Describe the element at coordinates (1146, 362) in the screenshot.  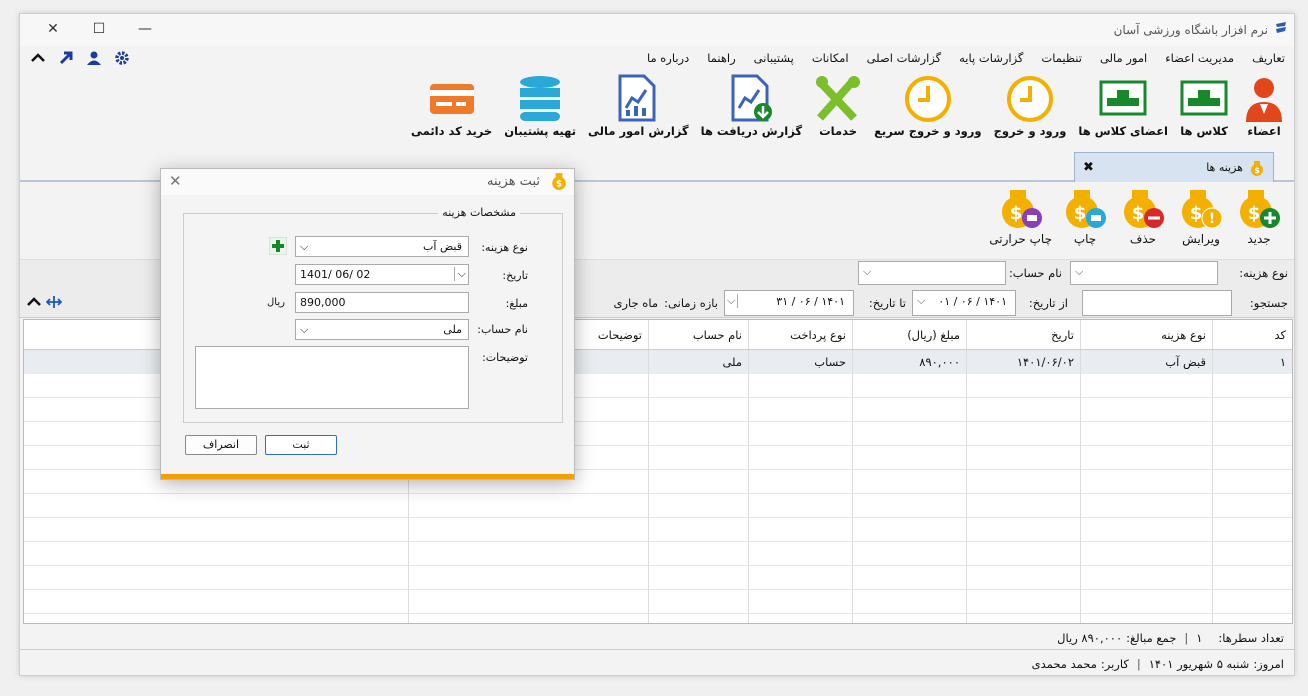
I see `cell-cost-type: قبض آب` at that location.